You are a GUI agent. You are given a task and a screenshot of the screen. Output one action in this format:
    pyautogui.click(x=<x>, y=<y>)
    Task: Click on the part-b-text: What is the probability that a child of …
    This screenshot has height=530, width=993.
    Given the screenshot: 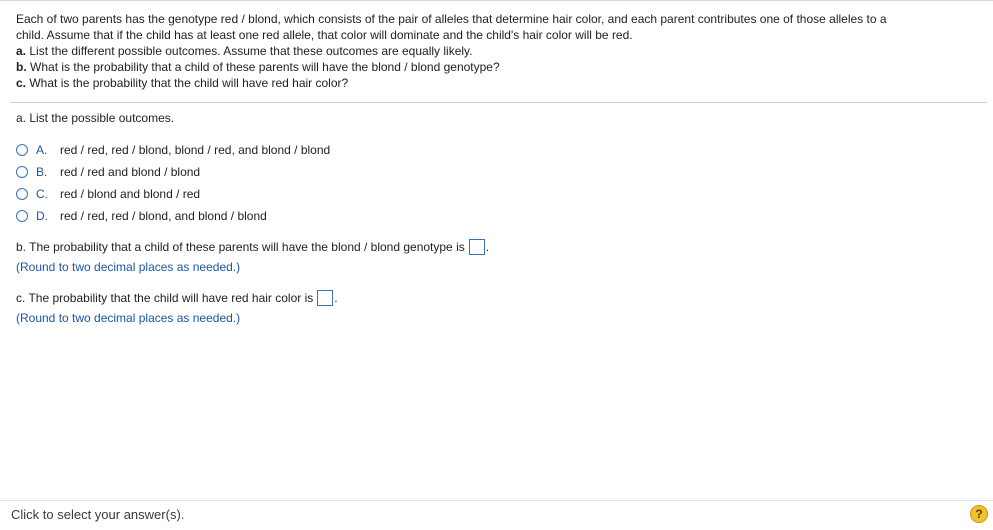 What is the action you would take?
    pyautogui.click(x=265, y=67)
    